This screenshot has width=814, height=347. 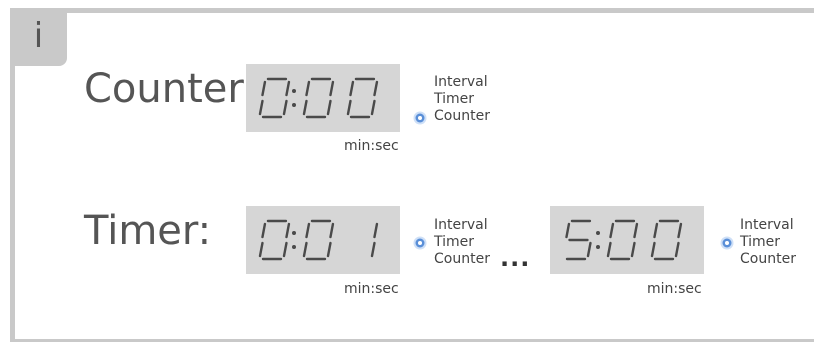 I want to click on timer-end-display-digits, so click(x=624, y=240).